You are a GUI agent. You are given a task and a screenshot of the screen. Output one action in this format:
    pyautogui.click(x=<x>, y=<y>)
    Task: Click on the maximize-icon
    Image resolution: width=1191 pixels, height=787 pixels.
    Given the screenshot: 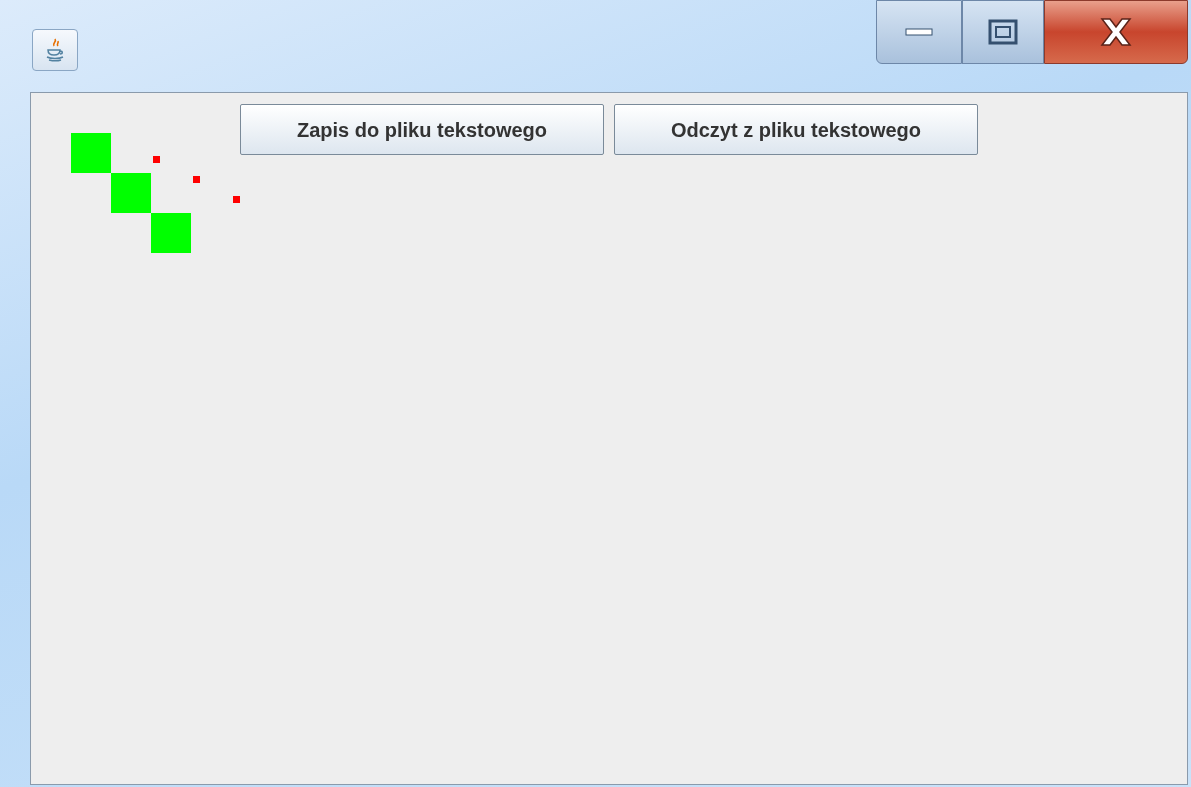 What is the action you would take?
    pyautogui.click(x=1003, y=32)
    